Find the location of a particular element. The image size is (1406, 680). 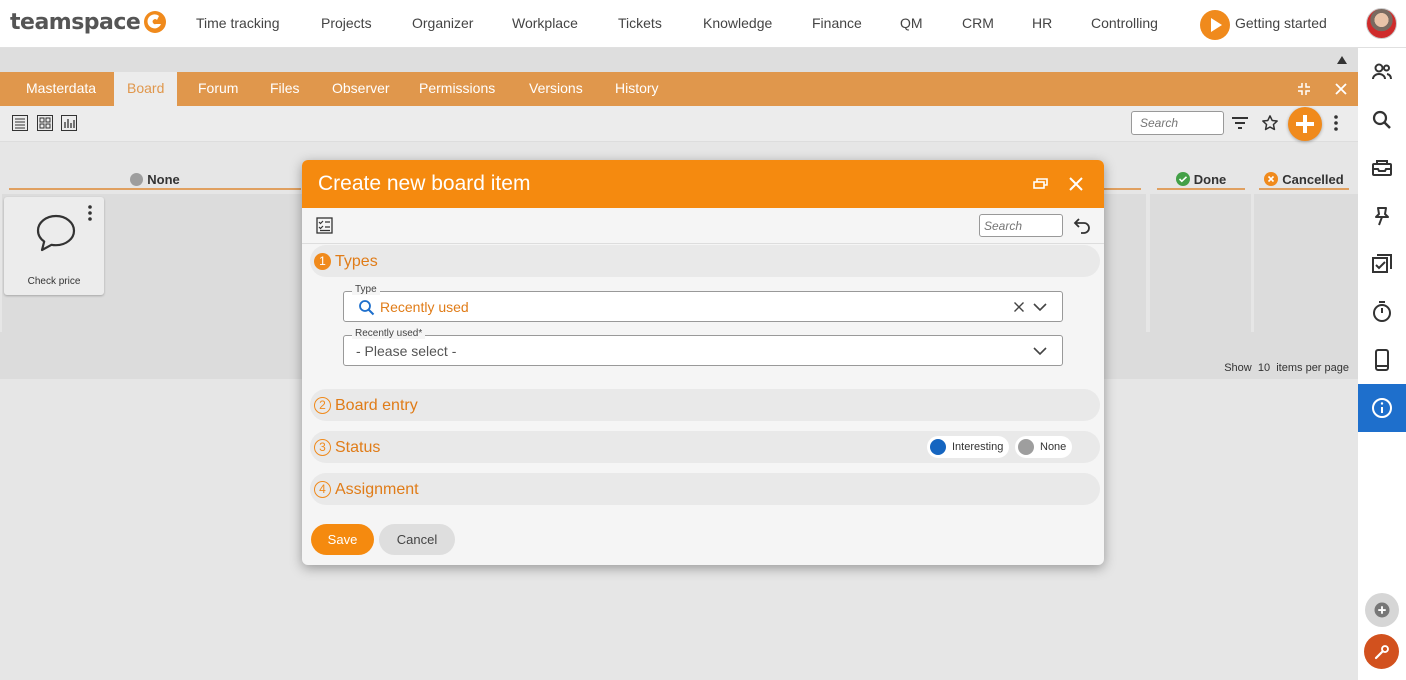

section-label: Assignment is located at coordinates (377, 489).